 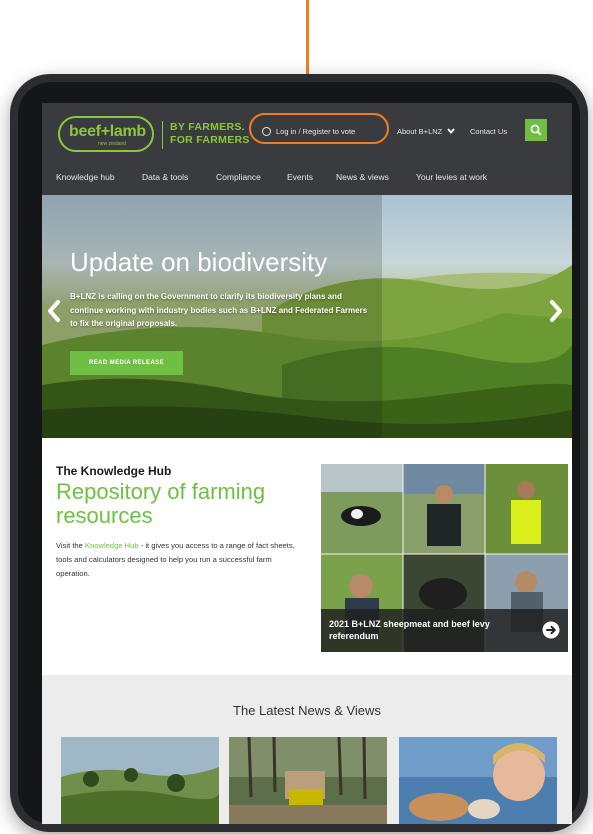 I want to click on logo-text: beef+lamb, so click(x=107, y=131).